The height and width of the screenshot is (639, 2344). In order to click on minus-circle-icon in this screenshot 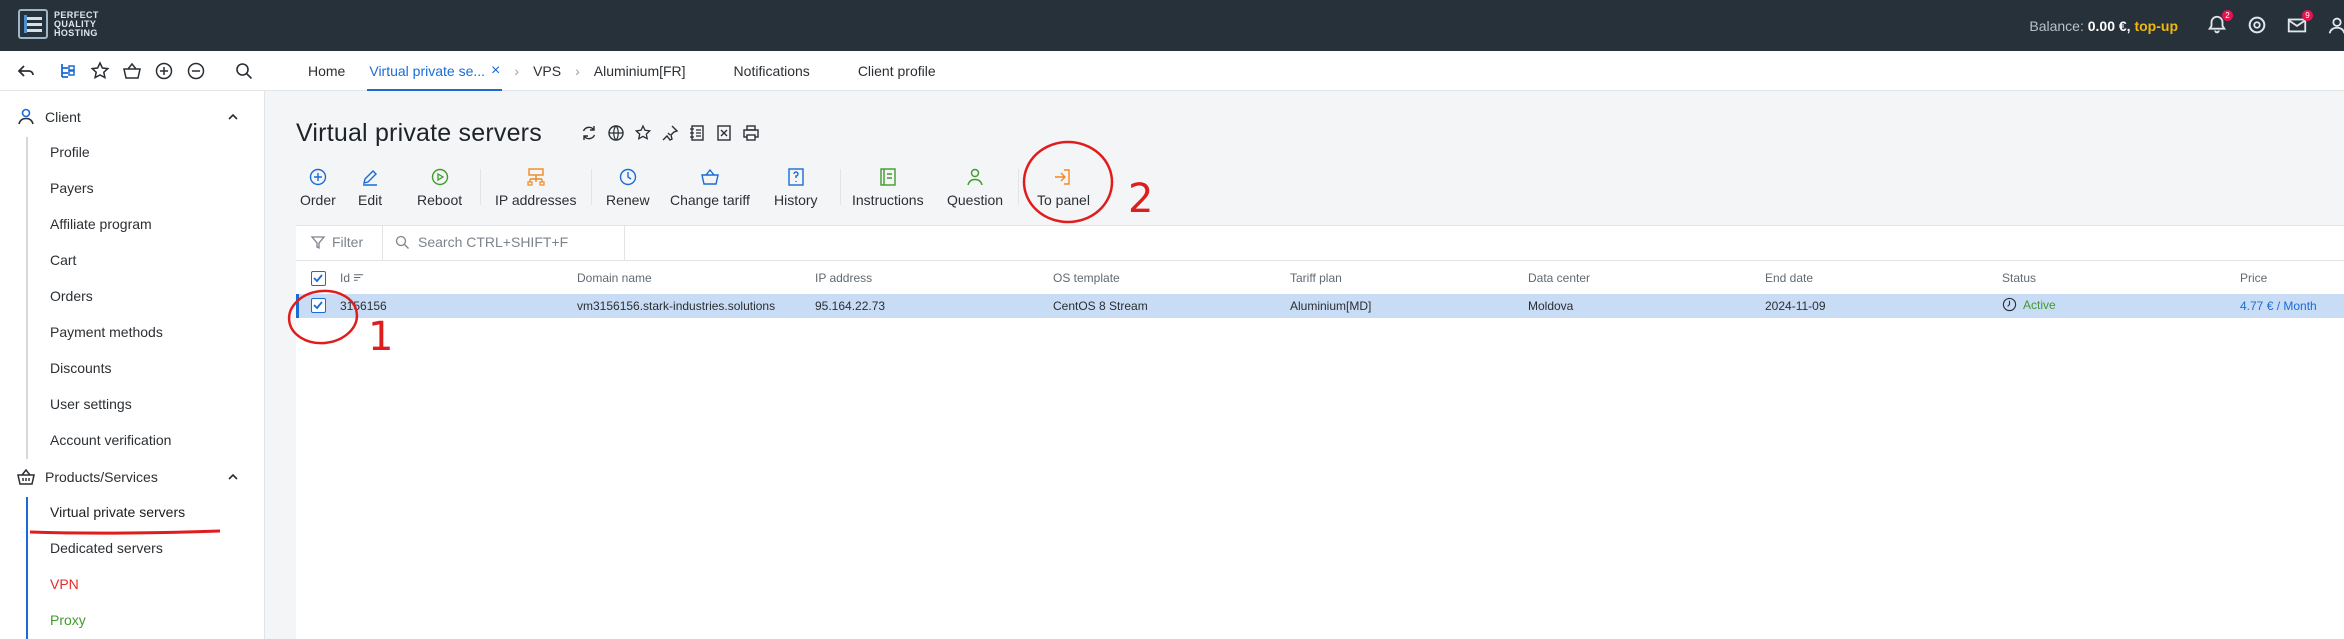, I will do `click(196, 71)`.